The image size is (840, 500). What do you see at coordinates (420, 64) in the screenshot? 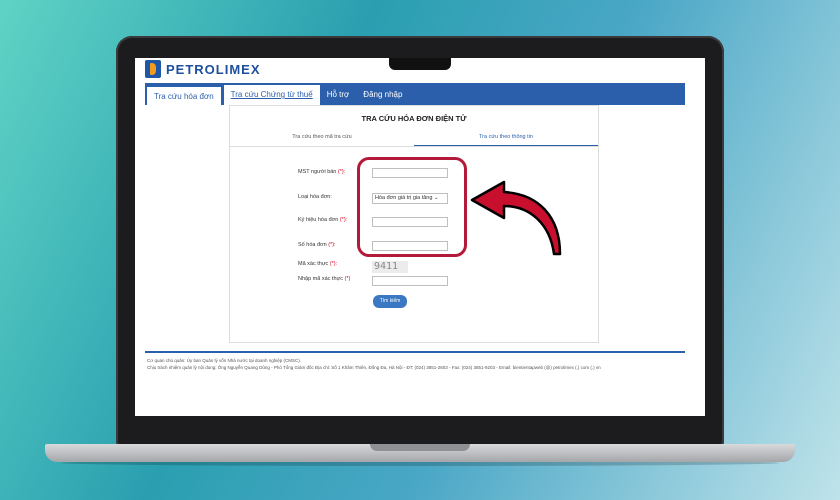
I see `camera-notch` at bounding box center [420, 64].